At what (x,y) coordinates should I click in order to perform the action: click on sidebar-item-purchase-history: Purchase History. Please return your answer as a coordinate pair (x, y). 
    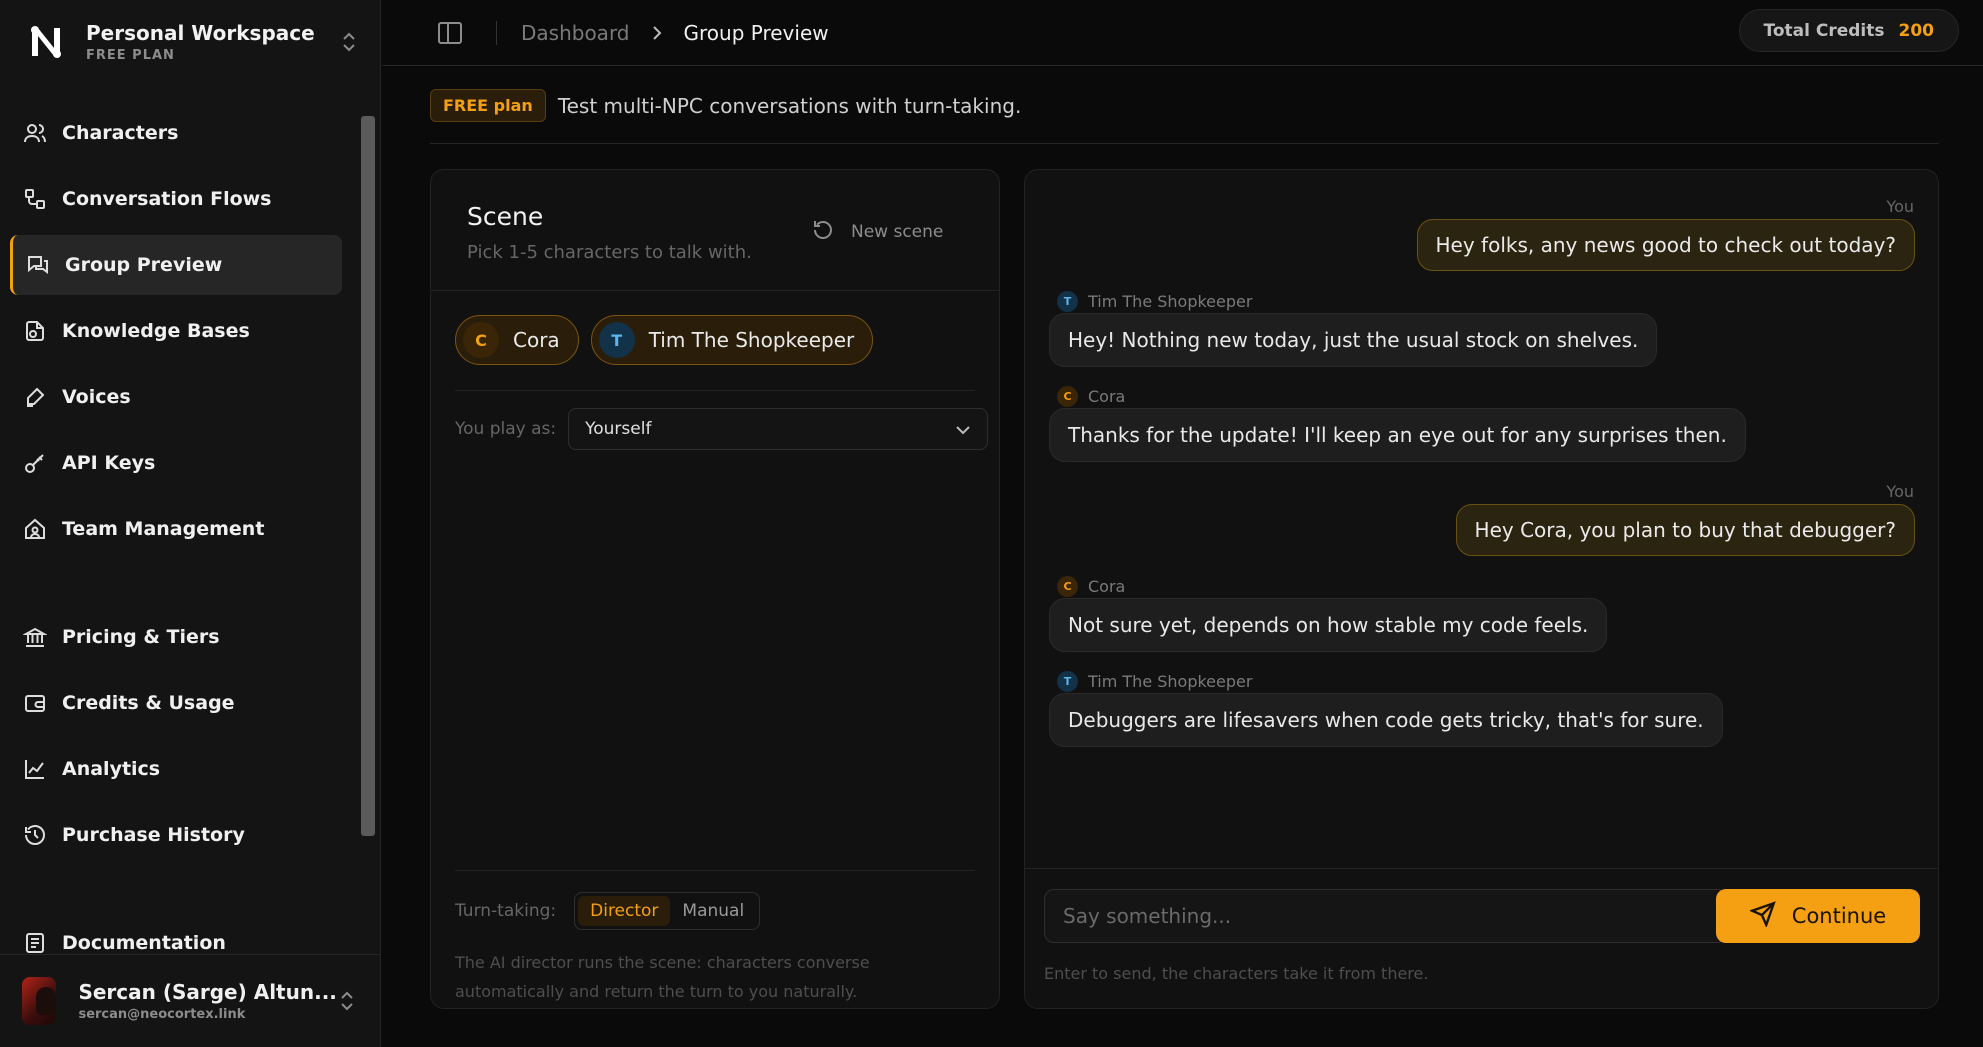
    Looking at the image, I should click on (176, 835).